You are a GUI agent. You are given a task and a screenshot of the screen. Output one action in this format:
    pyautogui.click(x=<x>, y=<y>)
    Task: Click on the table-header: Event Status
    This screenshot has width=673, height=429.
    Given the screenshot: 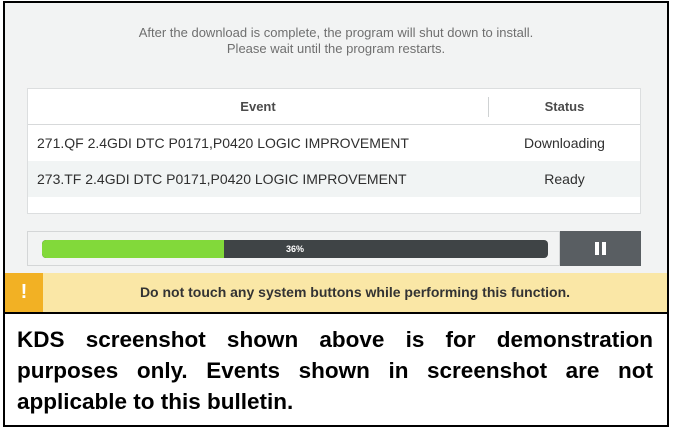 What is the action you would take?
    pyautogui.click(x=334, y=107)
    